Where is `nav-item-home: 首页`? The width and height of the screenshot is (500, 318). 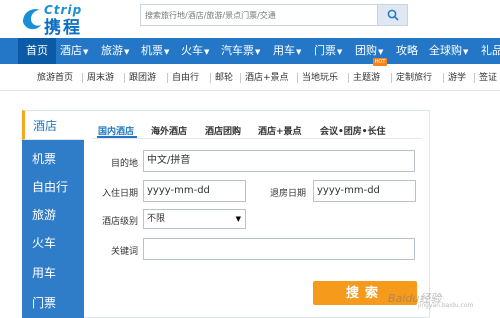 nav-item-home: 首页 is located at coordinates (37, 51).